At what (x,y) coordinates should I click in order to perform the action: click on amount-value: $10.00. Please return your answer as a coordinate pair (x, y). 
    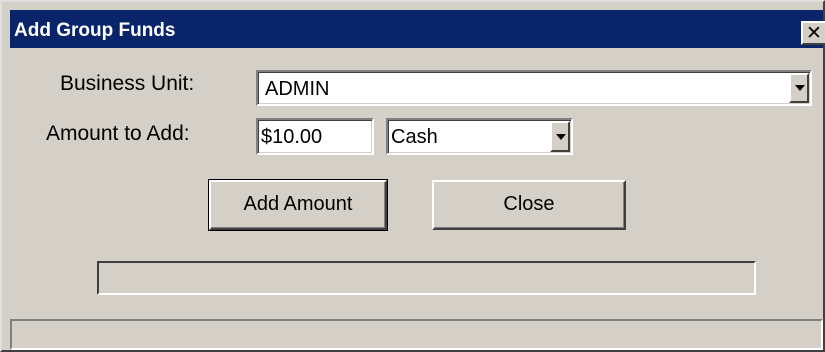
    Looking at the image, I should click on (292, 137).